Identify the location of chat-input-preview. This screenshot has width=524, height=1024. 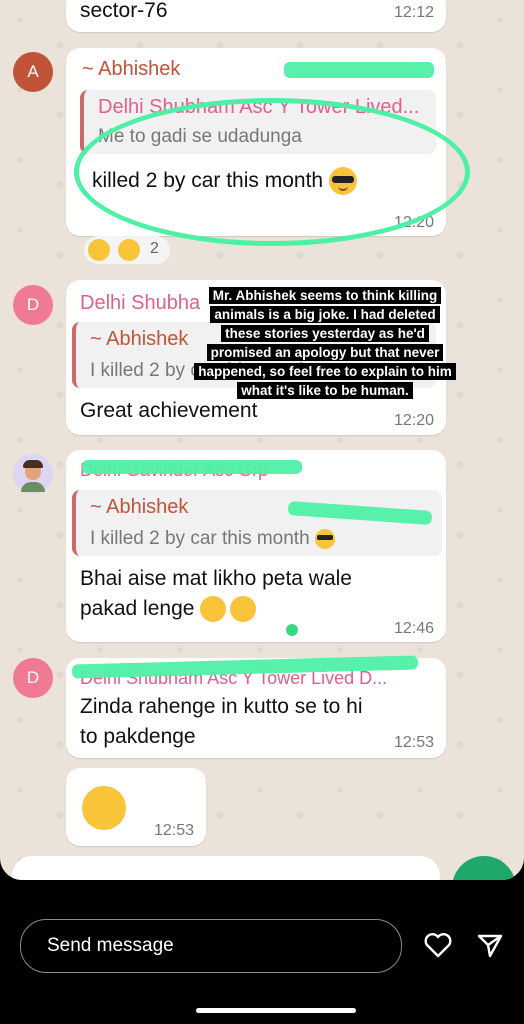
(226, 868).